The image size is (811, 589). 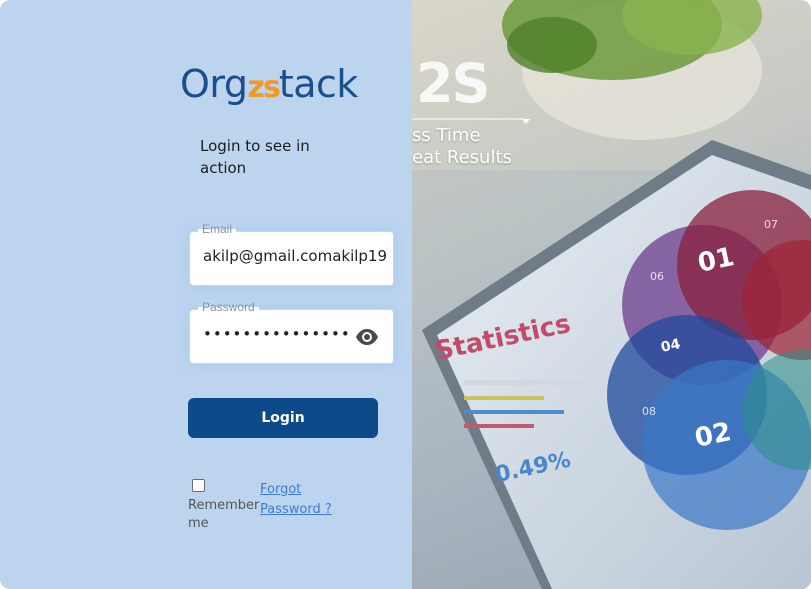 I want to click on logo-accent: zs, so click(x=264, y=87).